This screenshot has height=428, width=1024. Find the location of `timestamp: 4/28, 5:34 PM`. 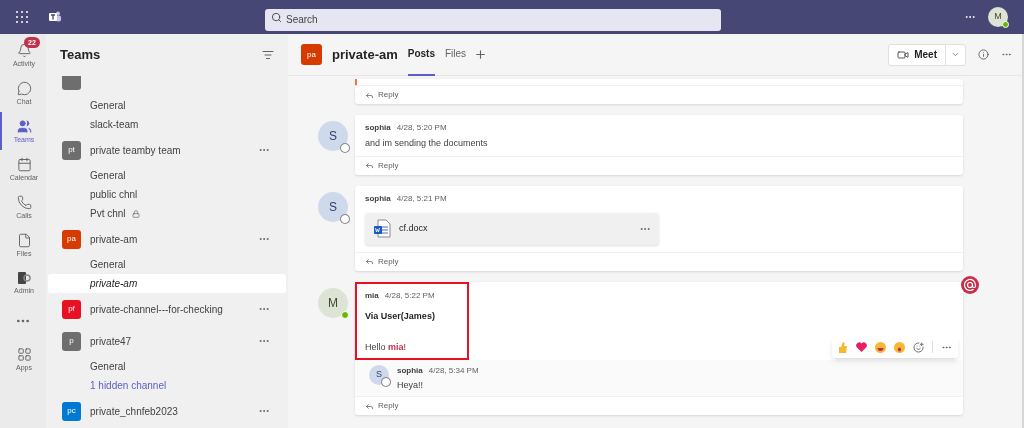

timestamp: 4/28, 5:34 PM is located at coordinates (453, 370).